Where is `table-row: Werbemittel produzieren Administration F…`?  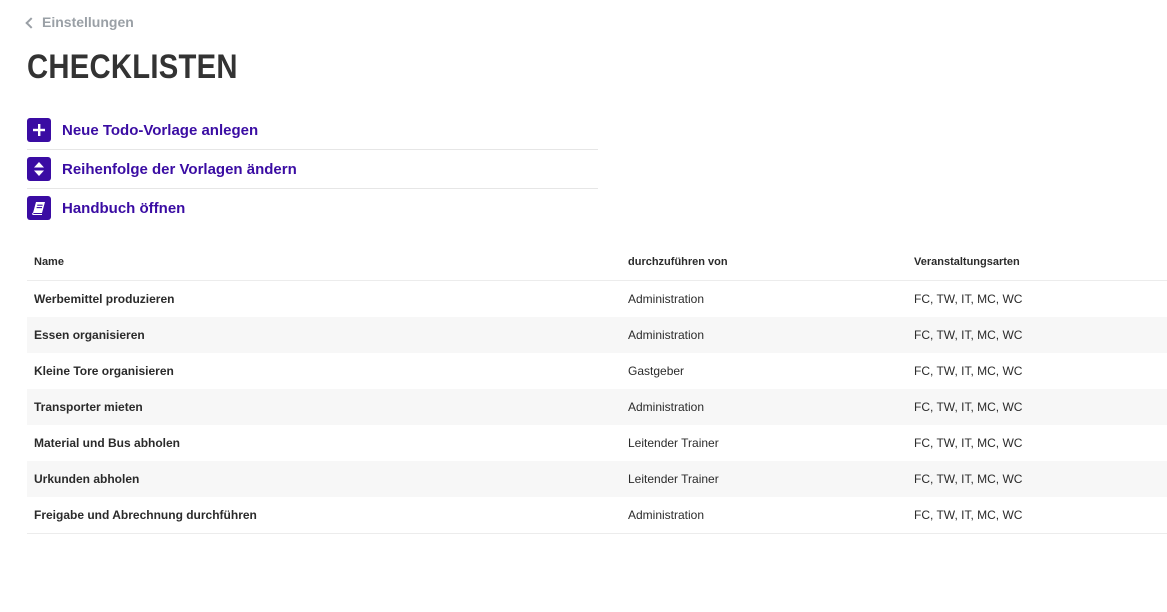
table-row: Werbemittel produzieren Administration F… is located at coordinates (597, 299).